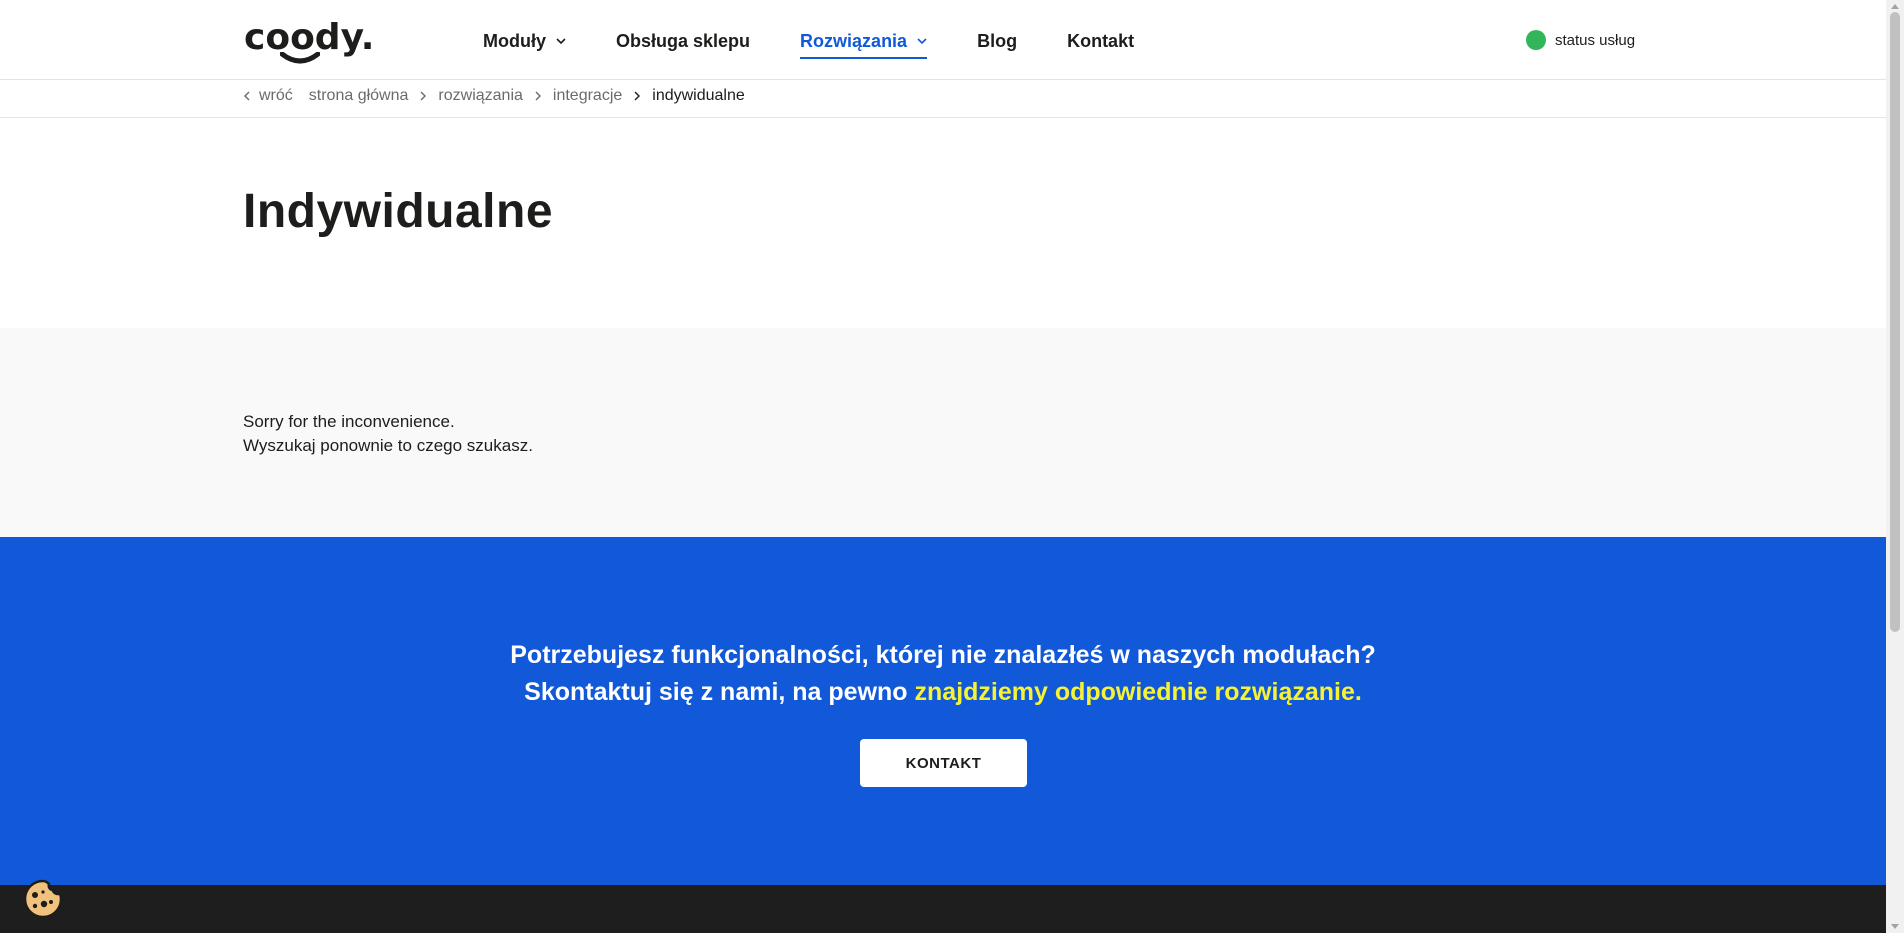 Image resolution: width=1904 pixels, height=933 pixels. Describe the element at coordinates (276, 96) in the screenshot. I see `breadcrumb-back-link: wróć` at that location.